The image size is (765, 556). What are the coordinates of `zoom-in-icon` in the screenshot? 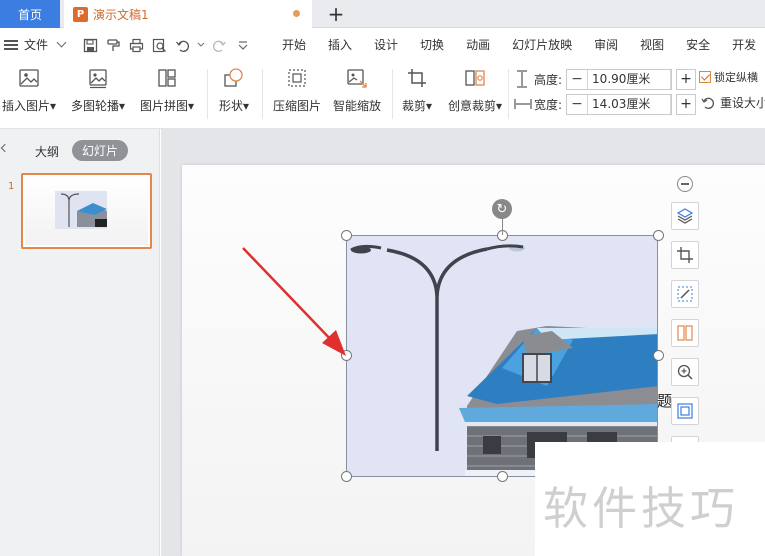 It's located at (685, 372).